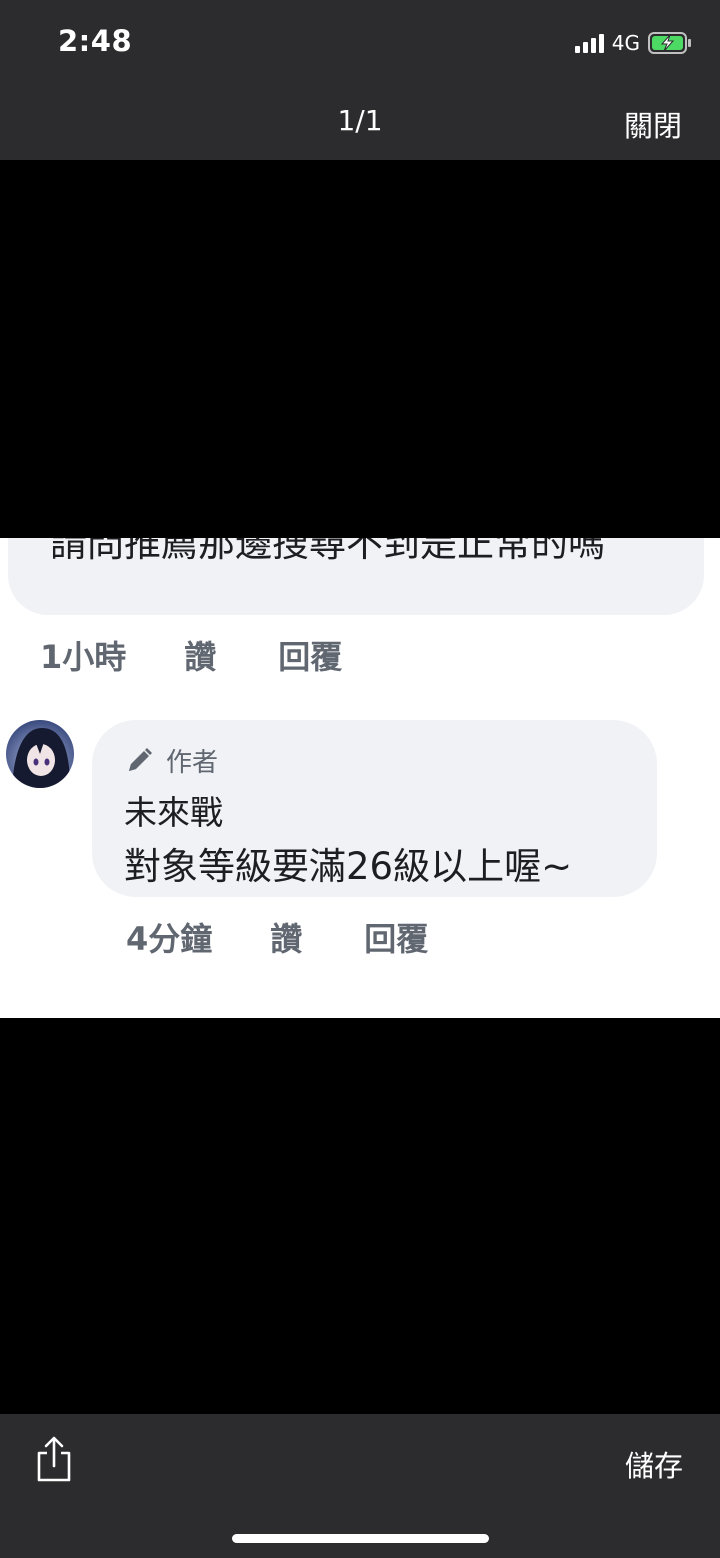 This screenshot has height=1558, width=720. Describe the element at coordinates (200, 657) in the screenshot. I see `comment-like-link: 讚` at that location.